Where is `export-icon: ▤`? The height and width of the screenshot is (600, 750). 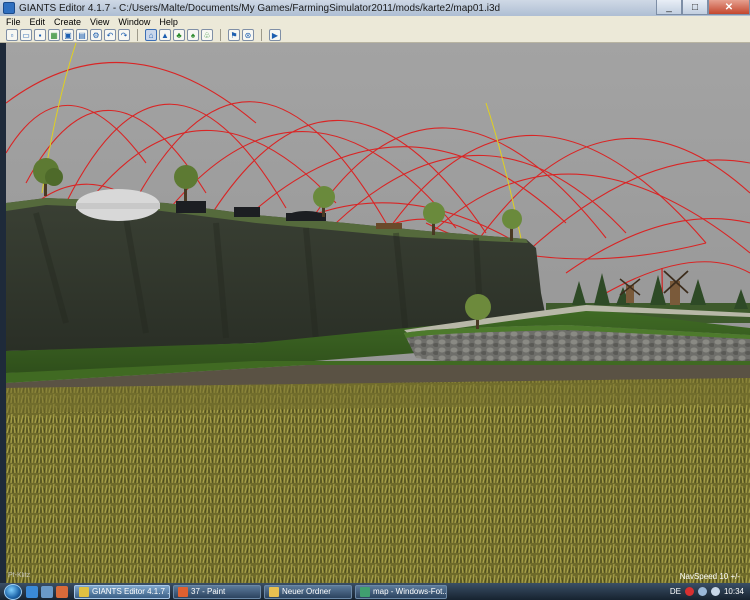 export-icon: ▤ is located at coordinates (82, 35).